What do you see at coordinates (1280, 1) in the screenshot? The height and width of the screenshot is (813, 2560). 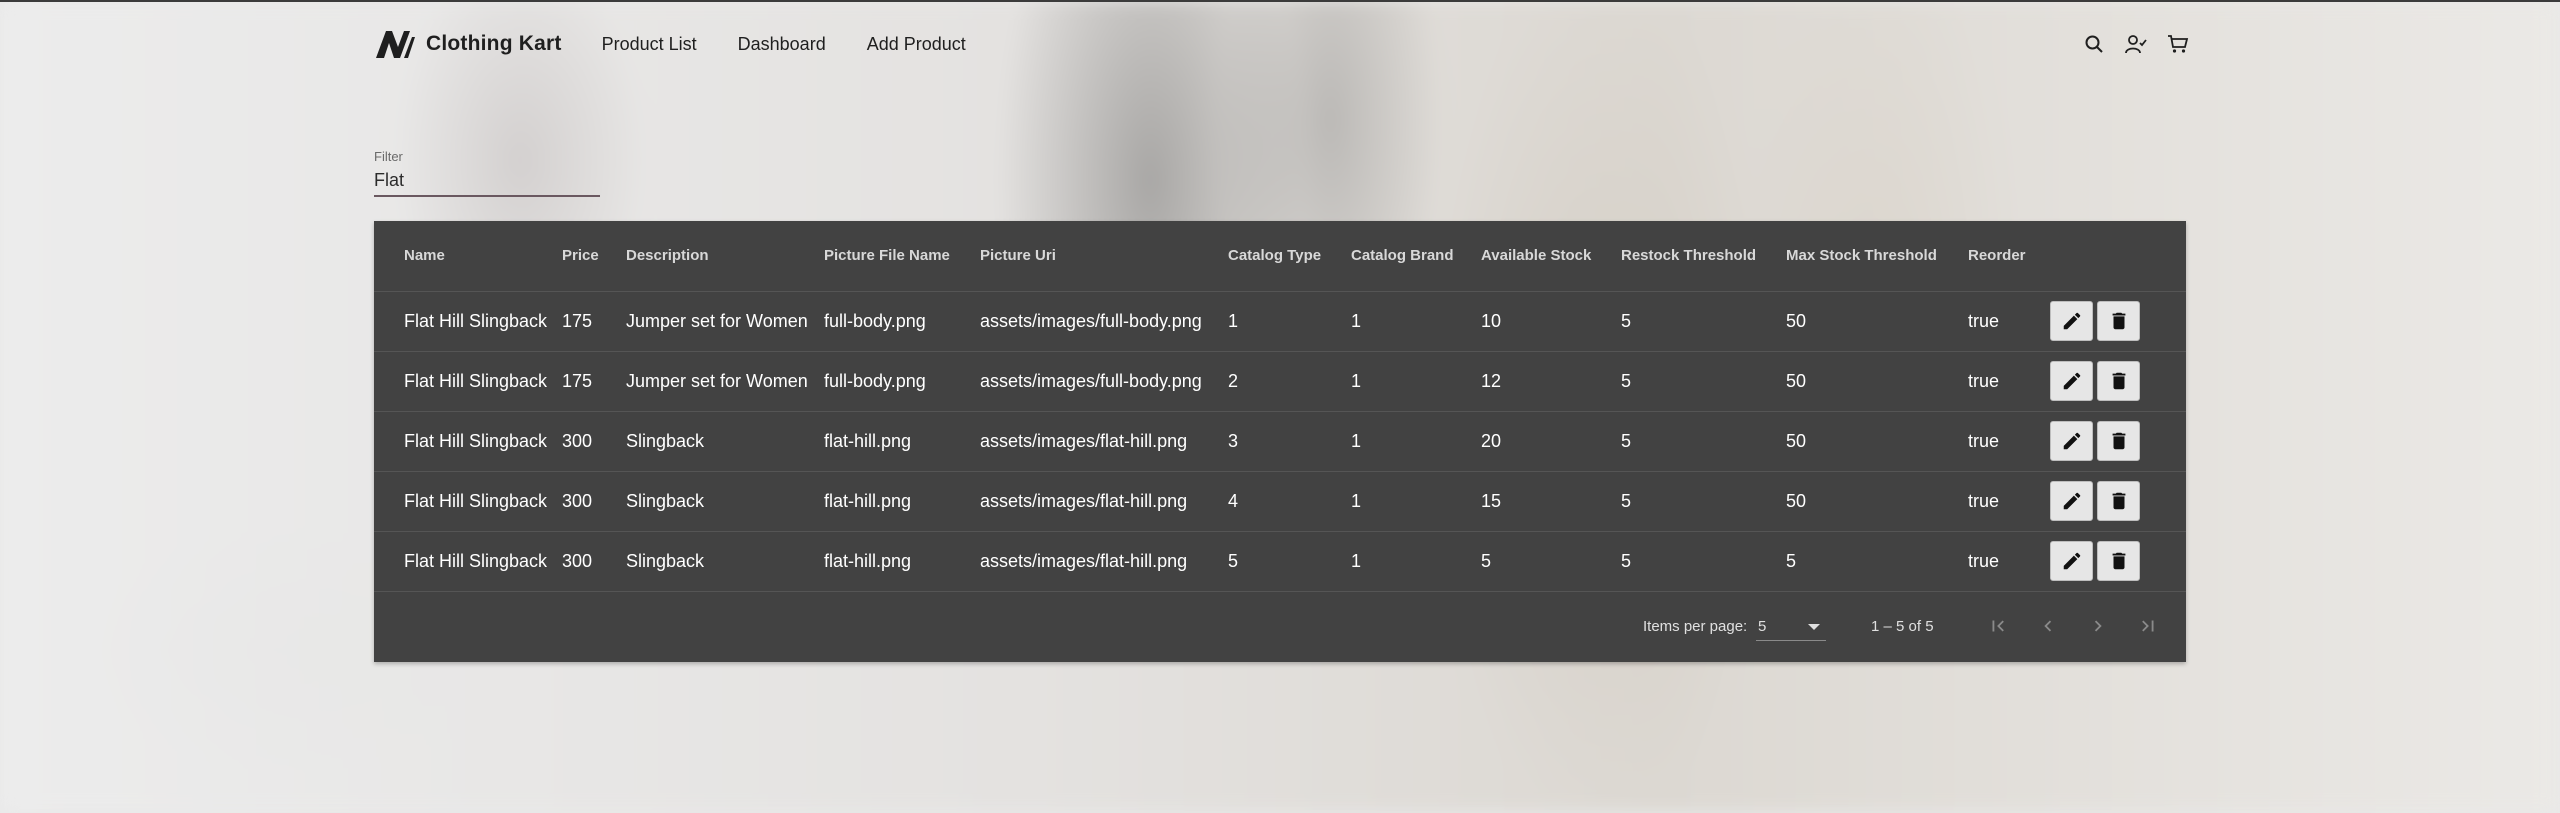 I see `top-border` at bounding box center [1280, 1].